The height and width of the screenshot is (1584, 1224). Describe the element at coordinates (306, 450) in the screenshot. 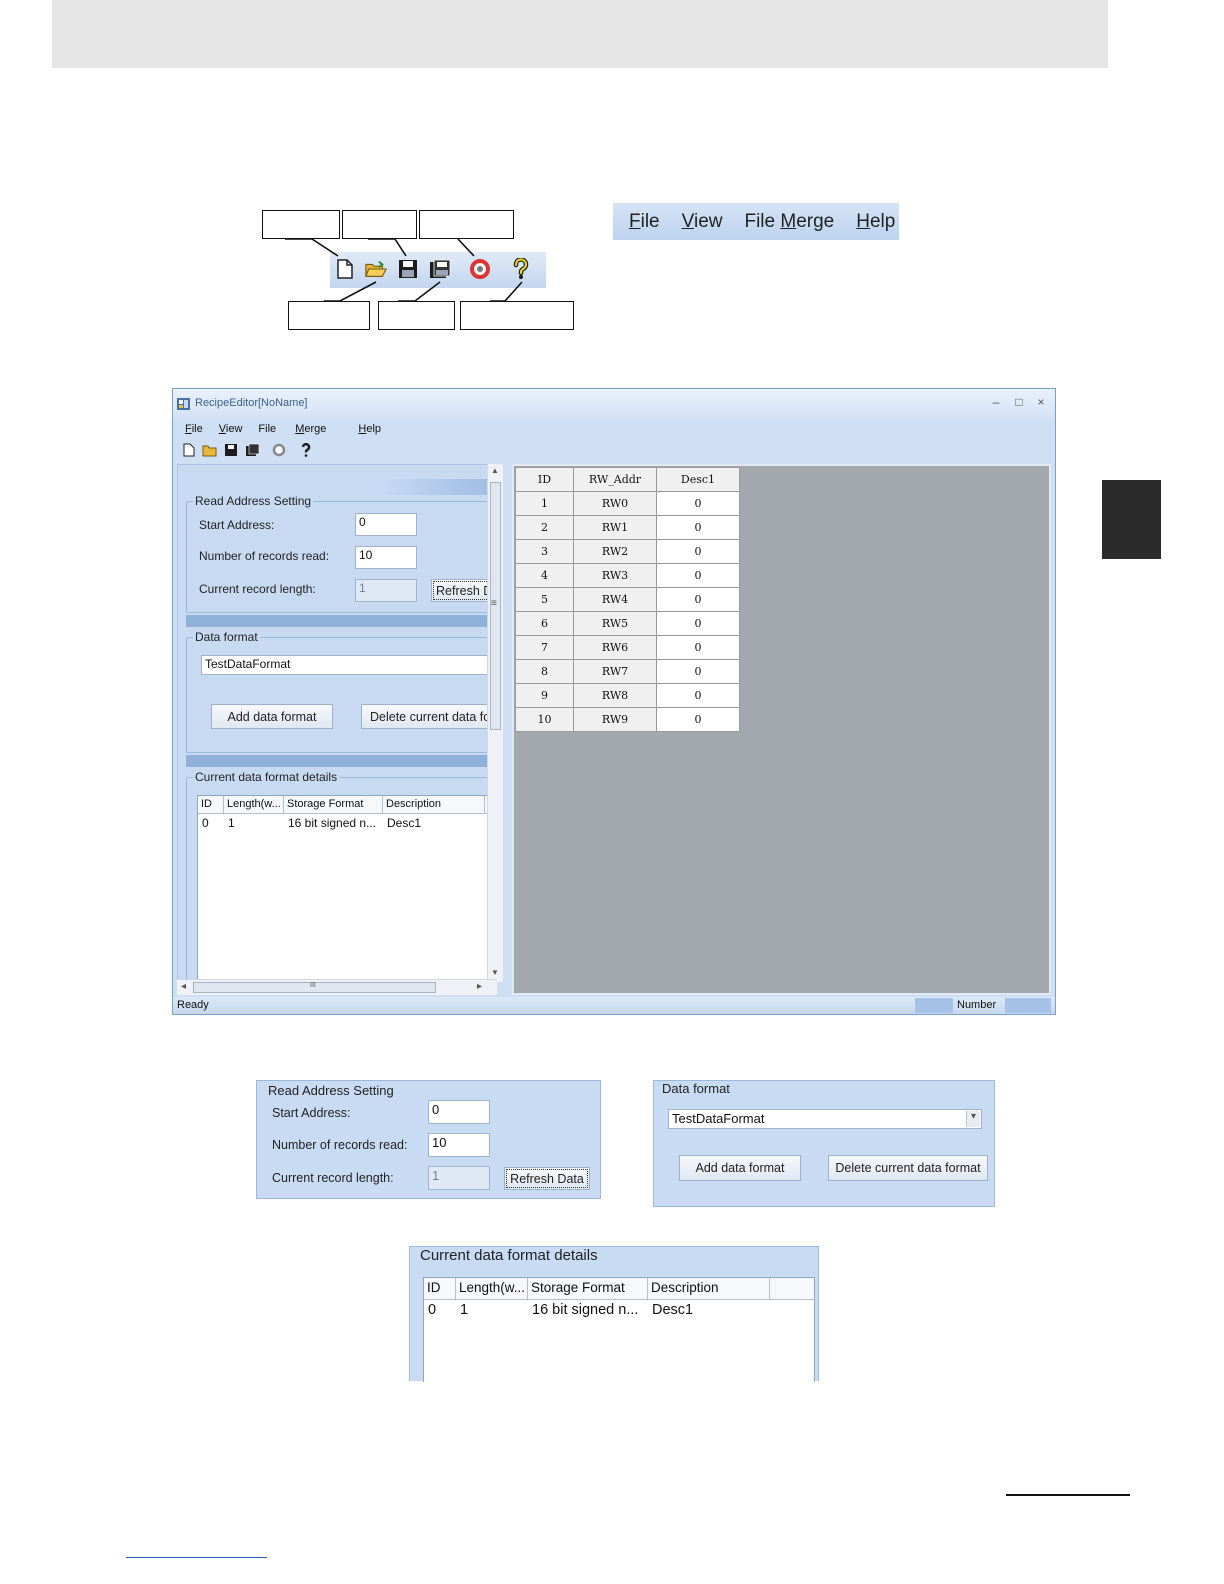

I see `help-icon` at that location.